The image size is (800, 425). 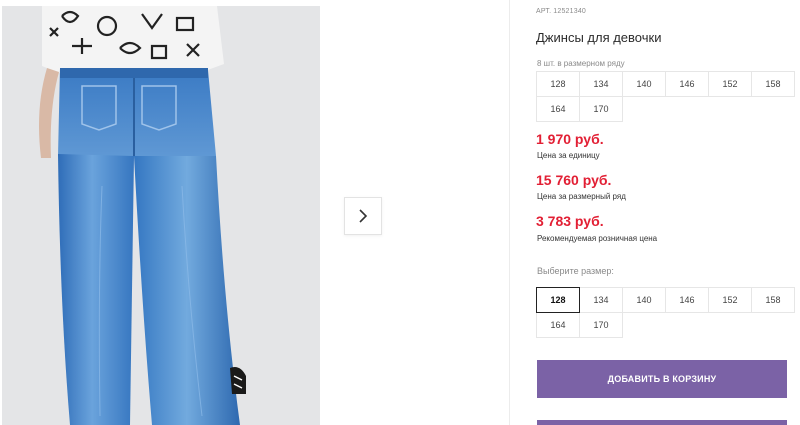 I want to click on size-row-count: 8 шт. в размерном ряду, so click(x=581, y=63).